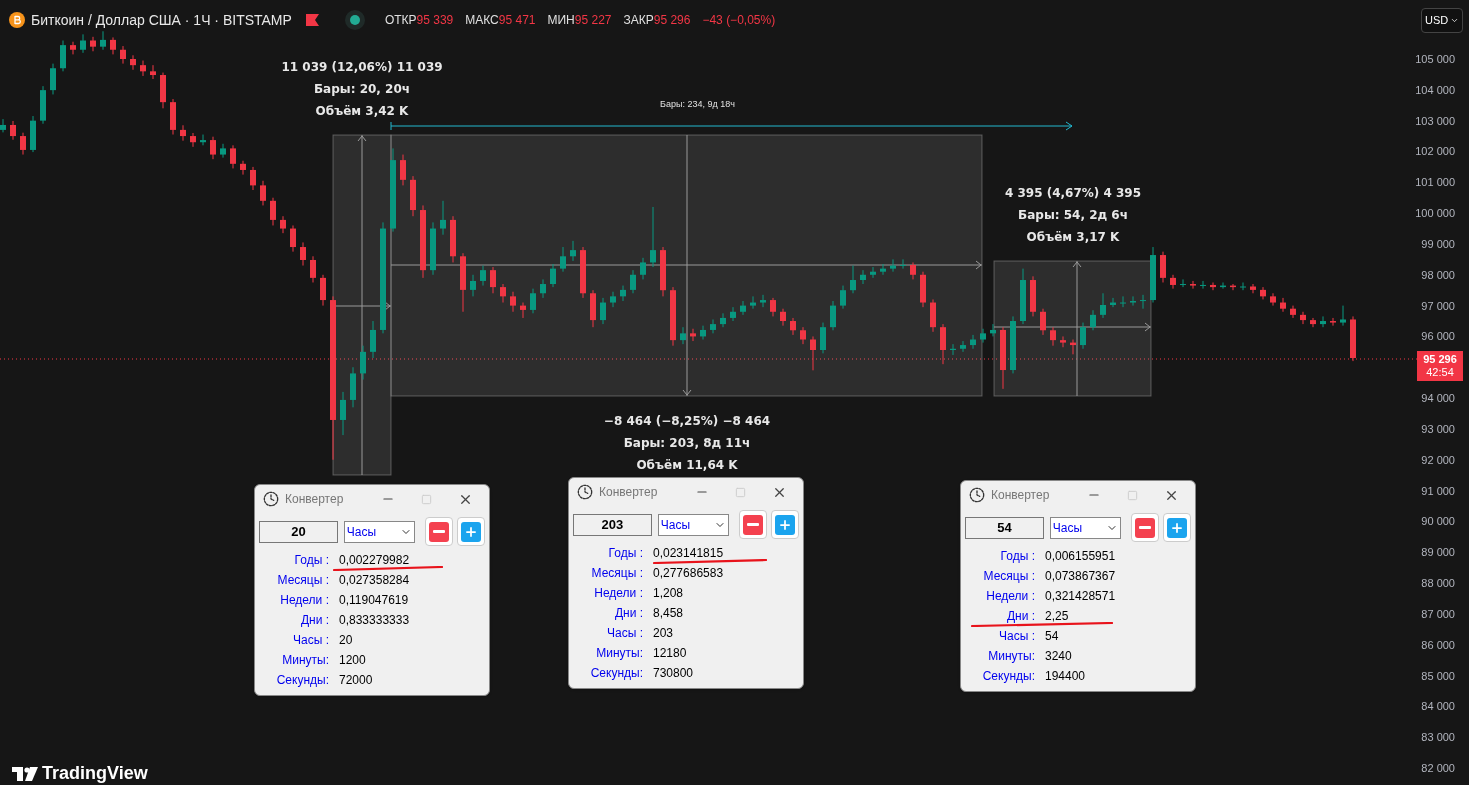 Image resolution: width=1469 pixels, height=785 pixels. Describe the element at coordinates (687, 465) in the screenshot. I see `measure-label: Объём 11,64 K` at that location.